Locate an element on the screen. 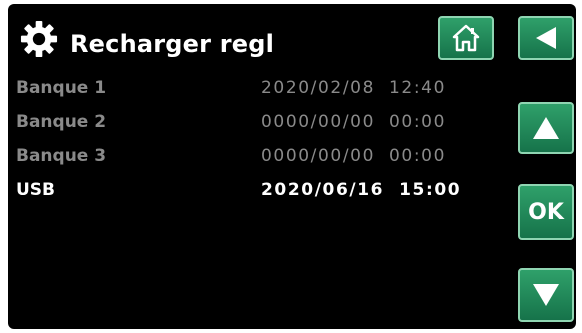 The width and height of the screenshot is (582, 333). back-arrow-icon is located at coordinates (546, 38).